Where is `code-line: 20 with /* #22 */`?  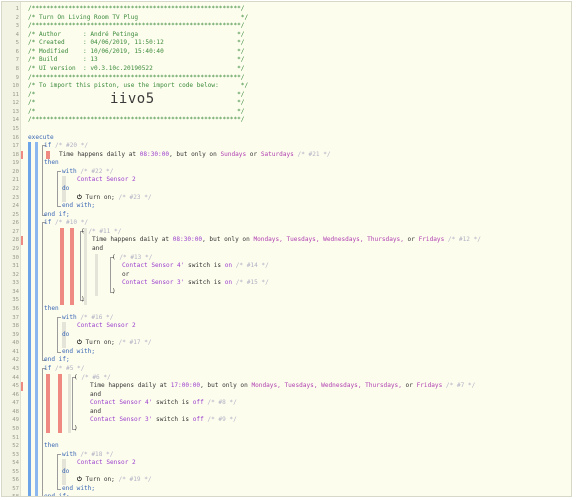
code-line: 20 with /* #22 */ is located at coordinates (286, 172).